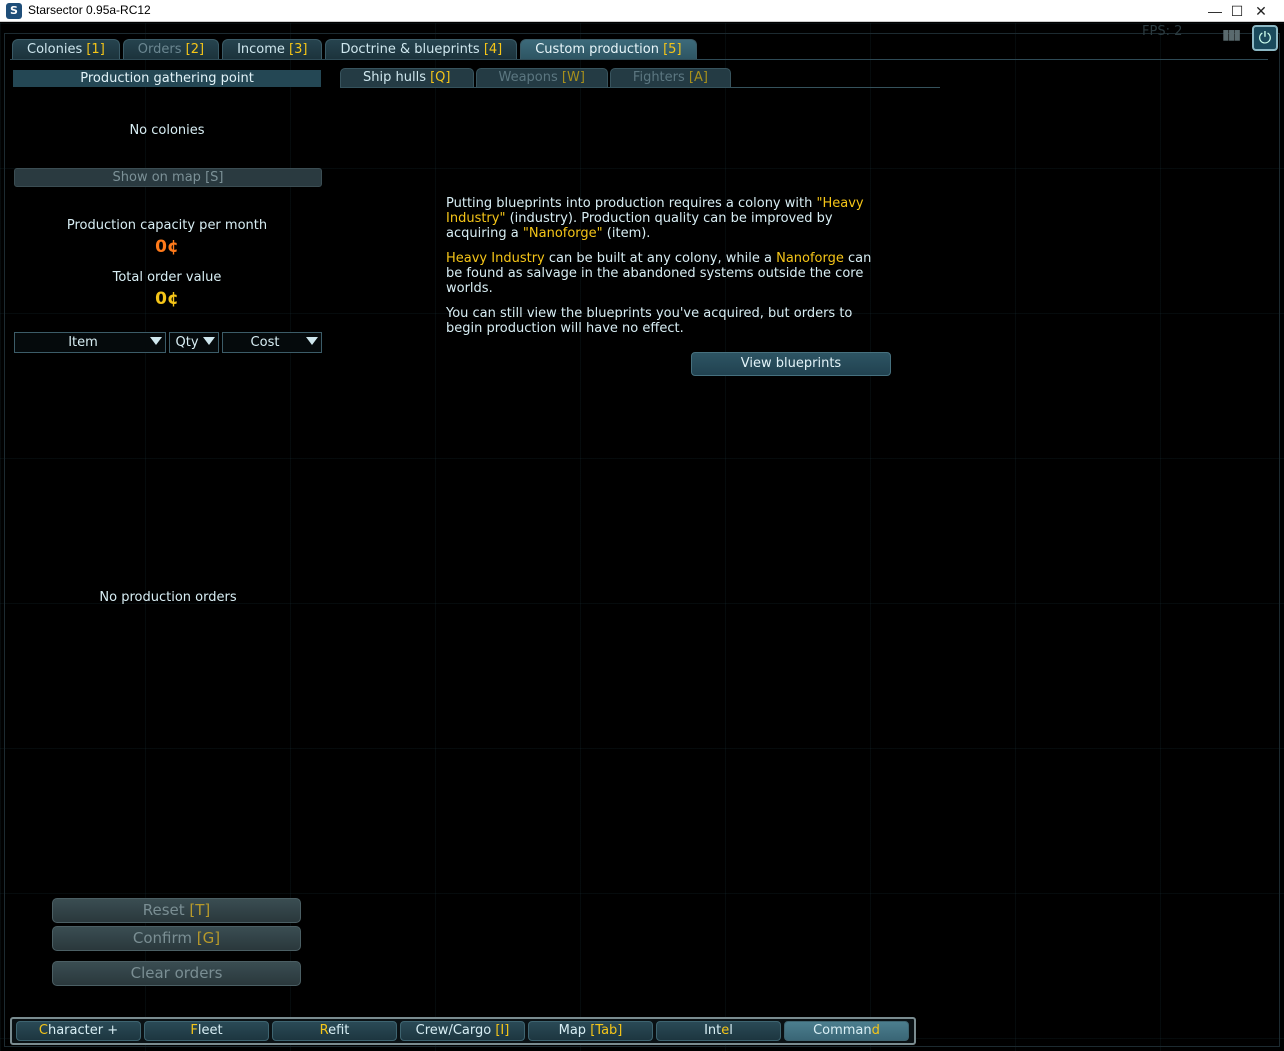 The image size is (1284, 1051). What do you see at coordinates (167, 247) in the screenshot?
I see `production-capacity-value: 0¢` at bounding box center [167, 247].